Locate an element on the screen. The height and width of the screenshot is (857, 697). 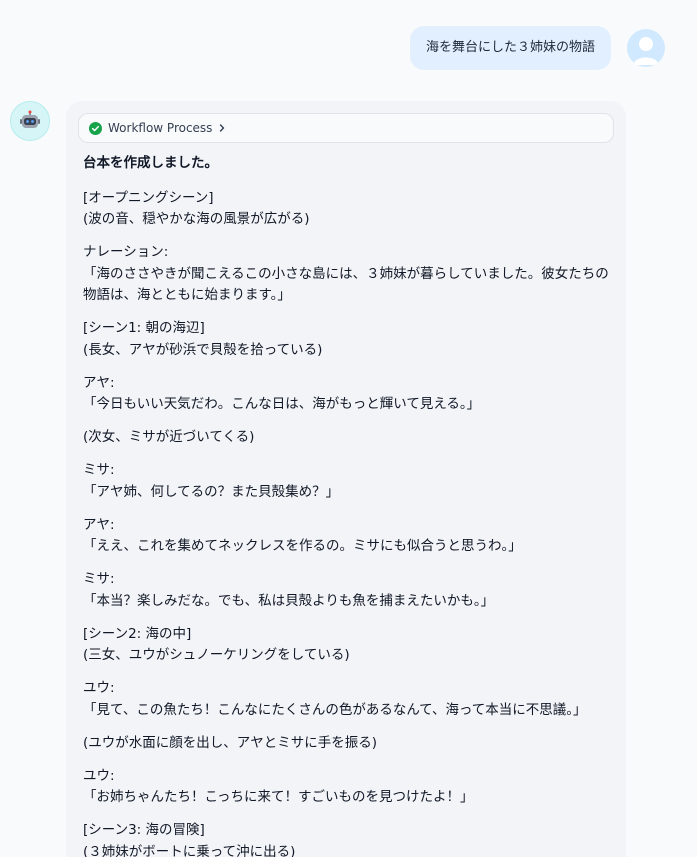
user-message-row: 海を舞台にした３姉妹の物語 is located at coordinates (537, 48).